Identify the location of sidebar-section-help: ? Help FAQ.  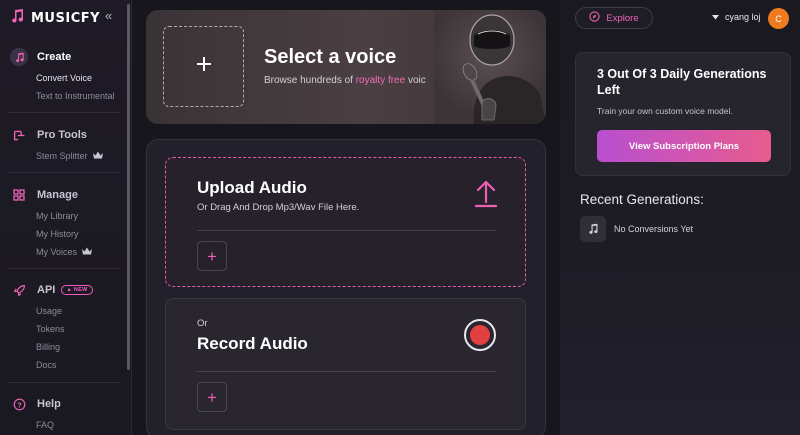
(64, 413).